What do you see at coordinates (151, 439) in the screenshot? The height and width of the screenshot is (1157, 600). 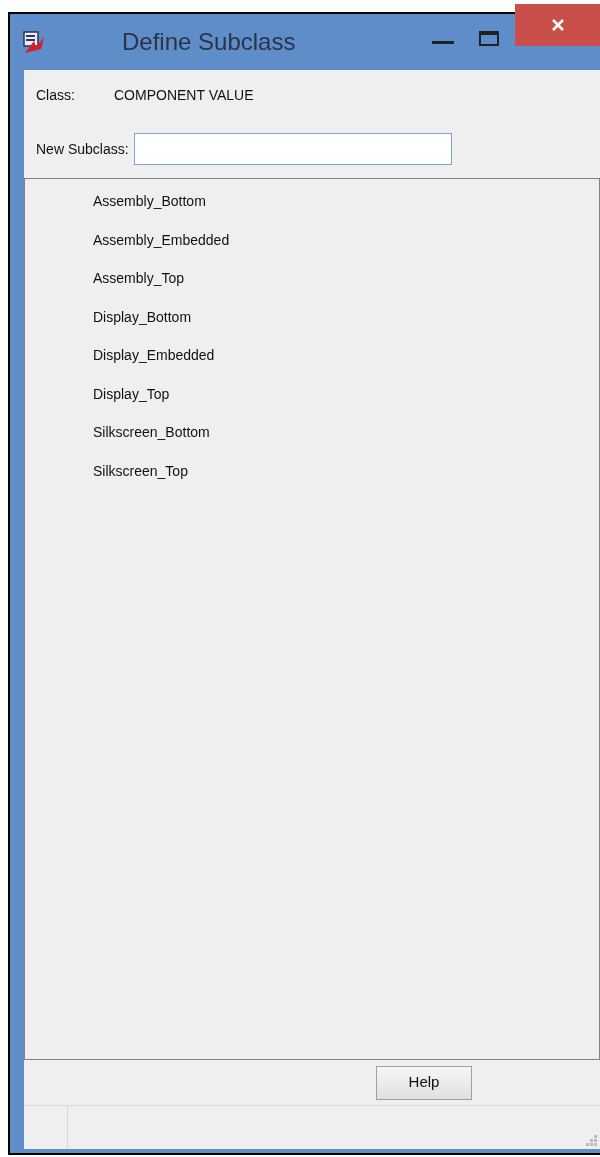 I see `subclass-item: Silkscreen_Bottom` at bounding box center [151, 439].